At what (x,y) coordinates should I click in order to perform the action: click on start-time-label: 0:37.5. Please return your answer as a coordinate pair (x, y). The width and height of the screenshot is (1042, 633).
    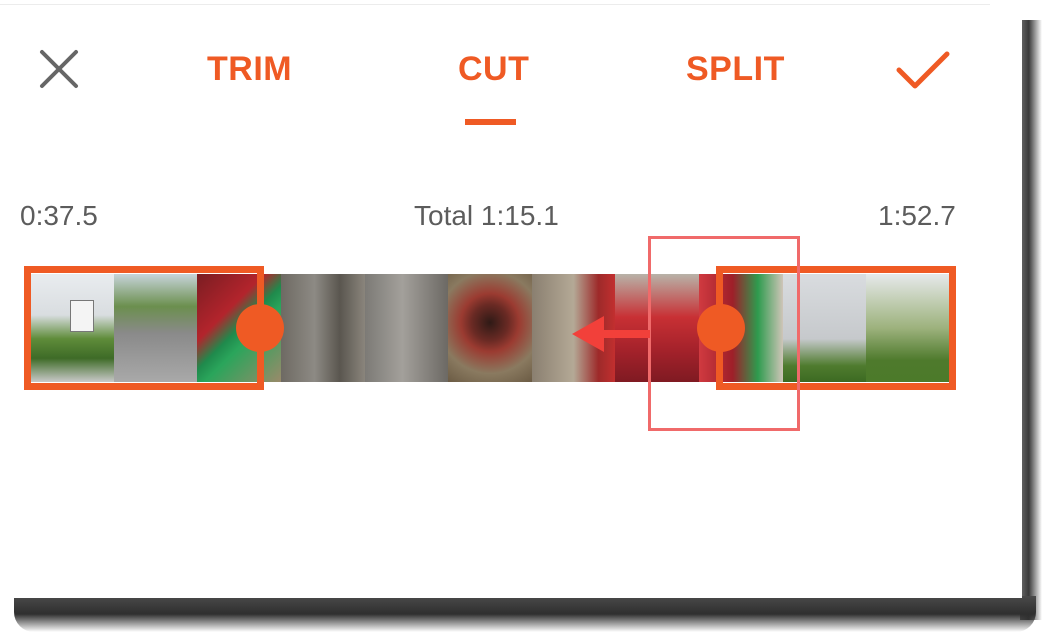
    Looking at the image, I should click on (59, 215).